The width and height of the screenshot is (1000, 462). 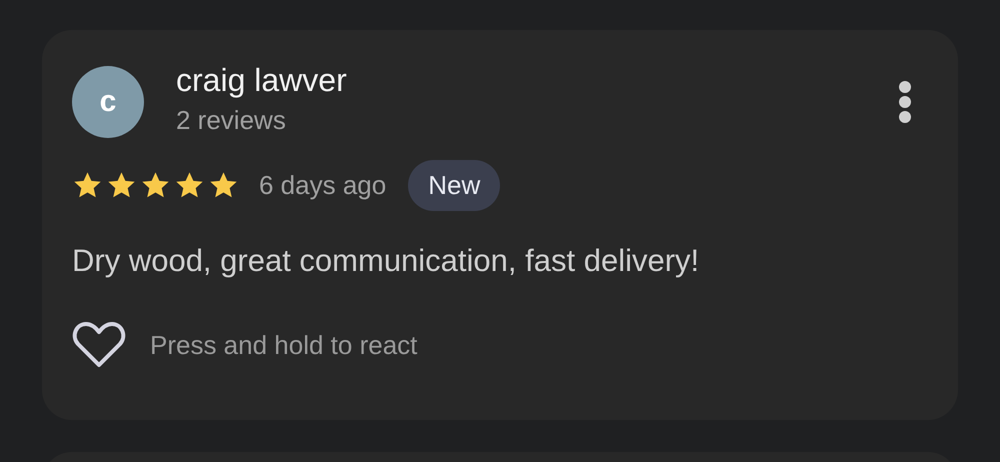 What do you see at coordinates (454, 185) in the screenshot?
I see `new-badge: New` at bounding box center [454, 185].